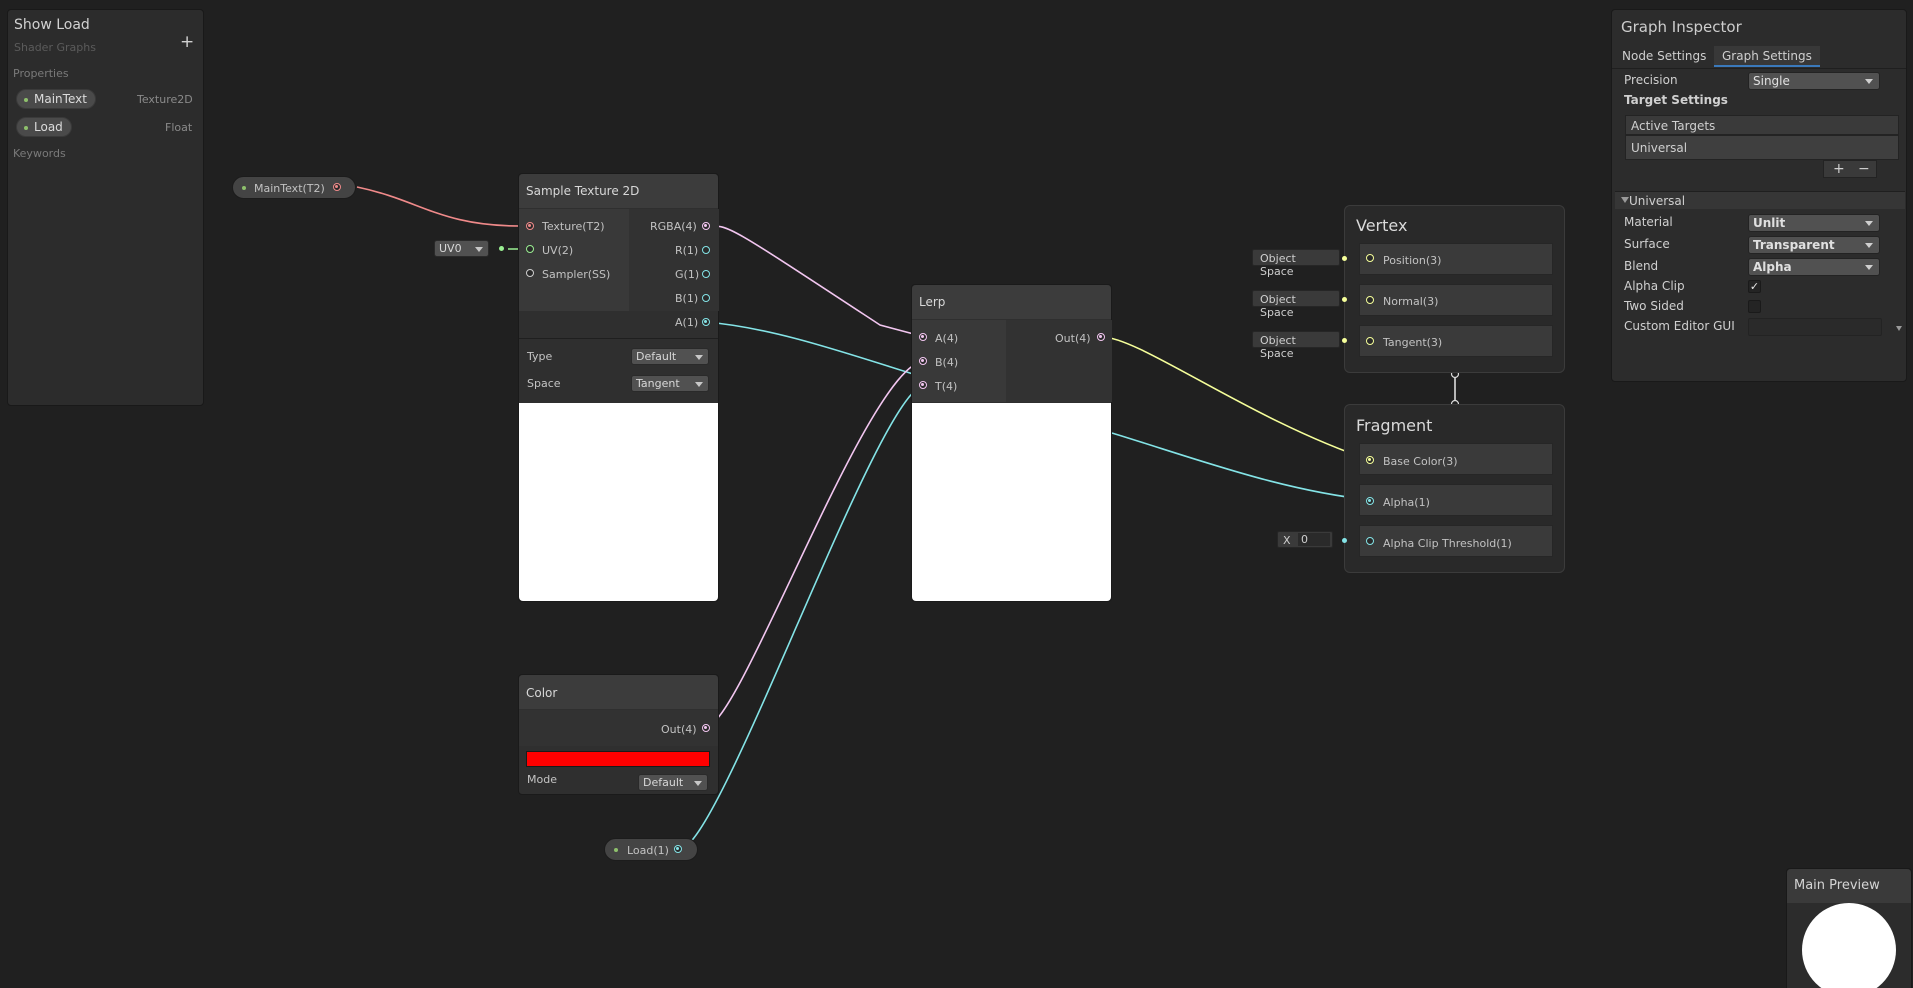  I want to click on precision-dropdown: Single, so click(1814, 81).